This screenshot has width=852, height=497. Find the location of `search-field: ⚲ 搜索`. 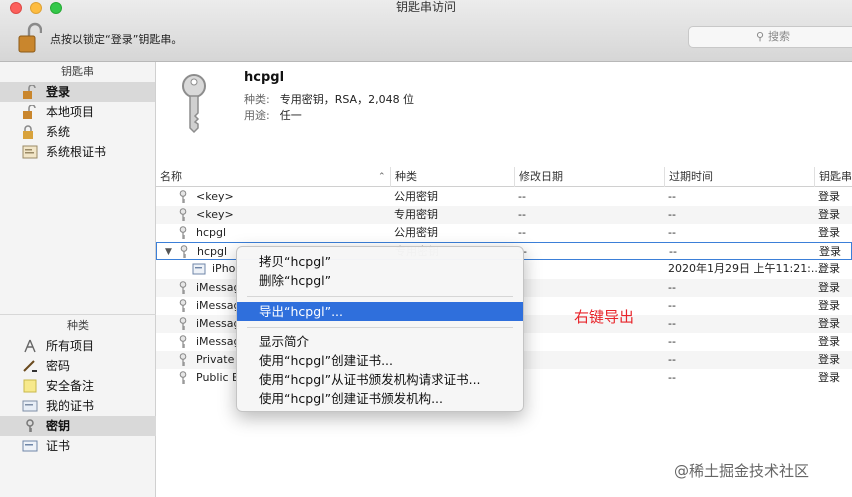

search-field: ⚲ 搜索 is located at coordinates (770, 37).